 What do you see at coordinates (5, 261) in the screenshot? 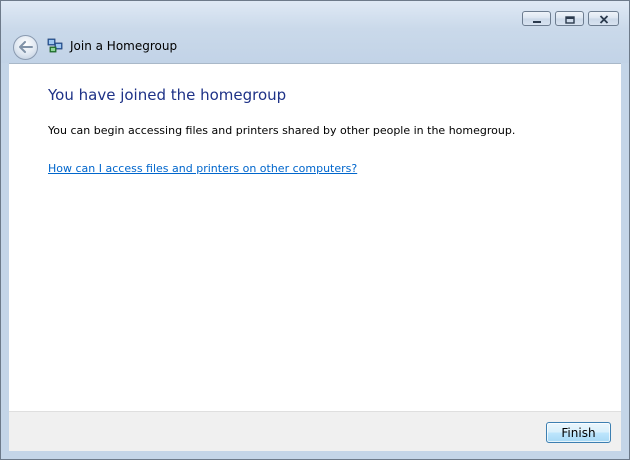
I see `window-frame-left` at bounding box center [5, 261].